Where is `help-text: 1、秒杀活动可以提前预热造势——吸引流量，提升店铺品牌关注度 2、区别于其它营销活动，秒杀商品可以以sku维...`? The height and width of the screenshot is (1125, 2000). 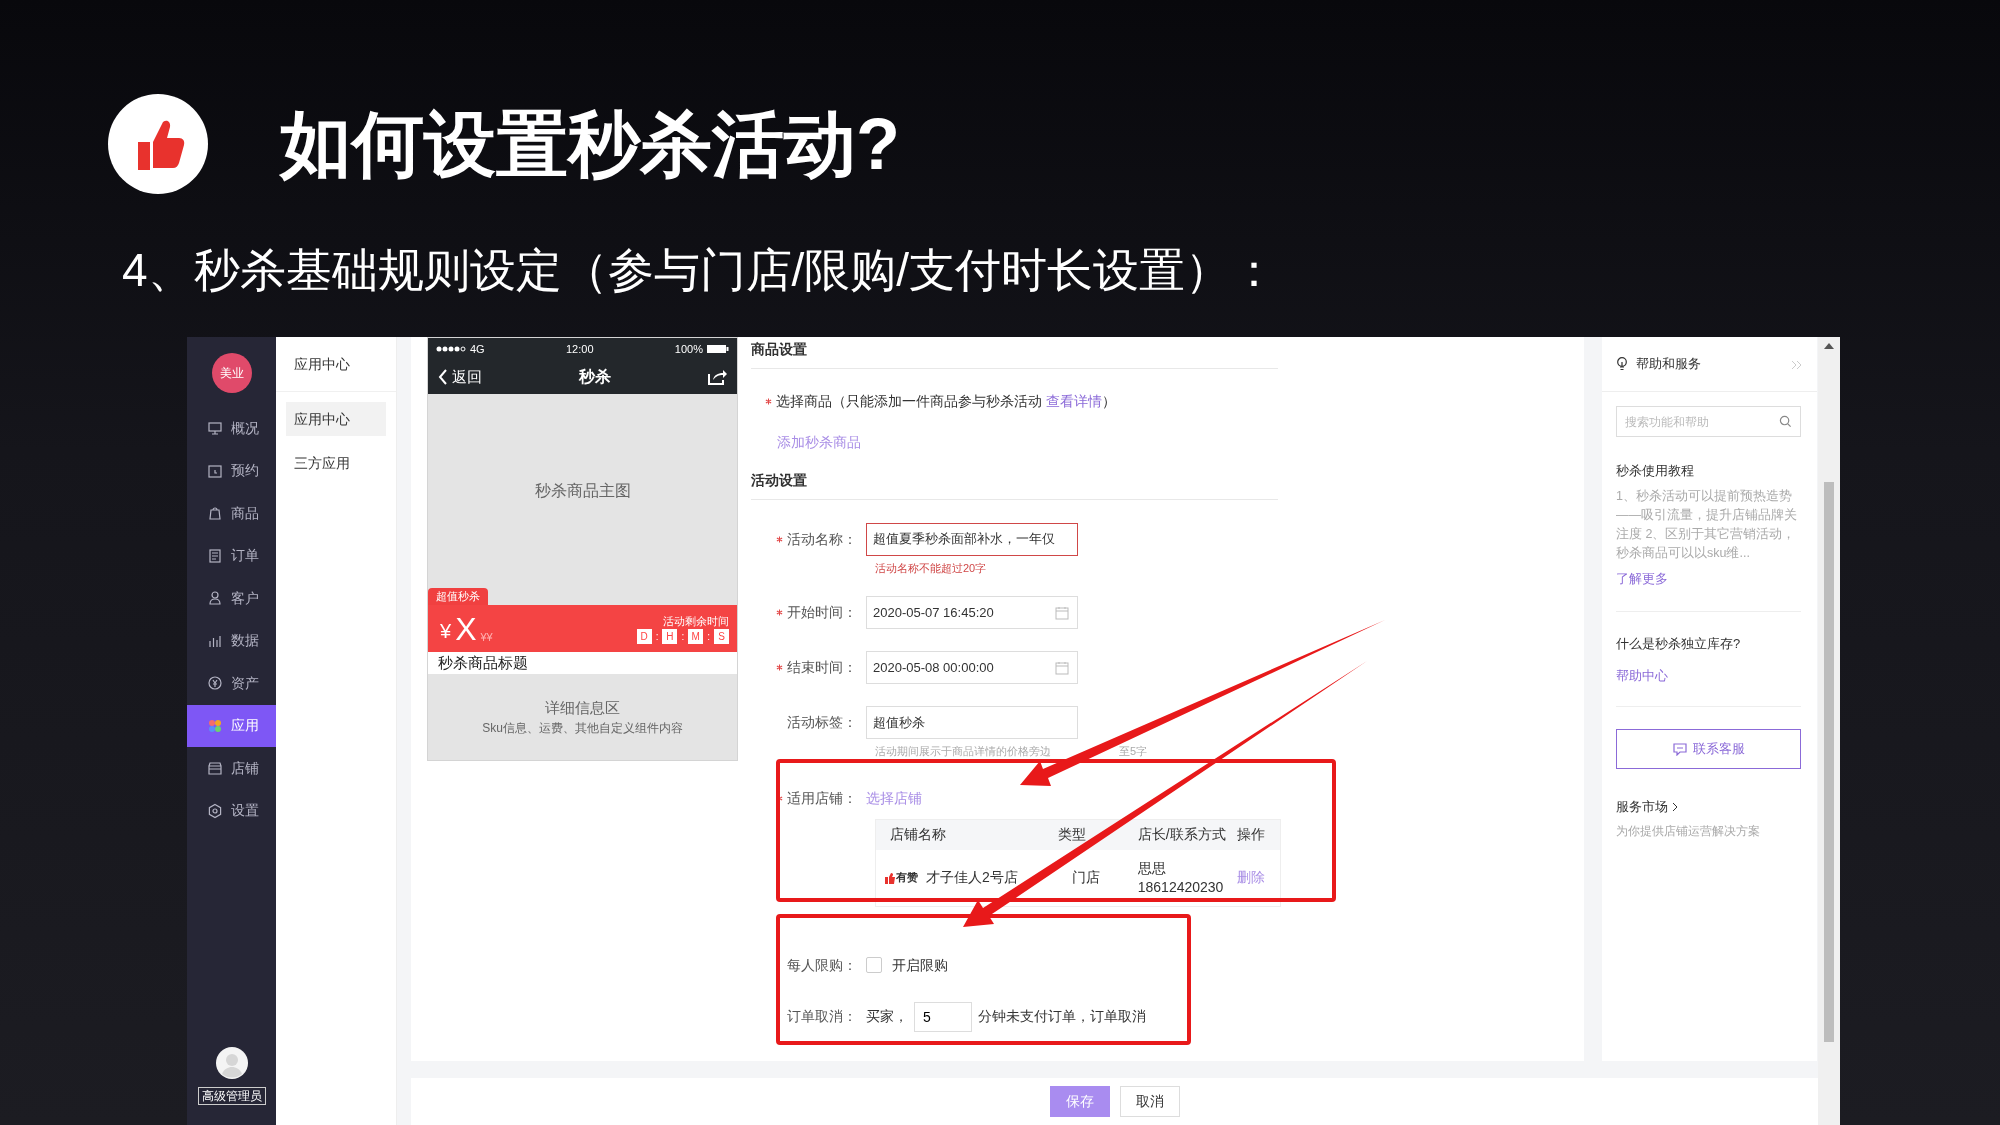
help-text: 1、秒杀活动可以提前预热造势——吸引流量，提升店铺品牌关注度 2、区别于其它营销活动，秒杀商品可以以sku维... is located at coordinates (1707, 524).